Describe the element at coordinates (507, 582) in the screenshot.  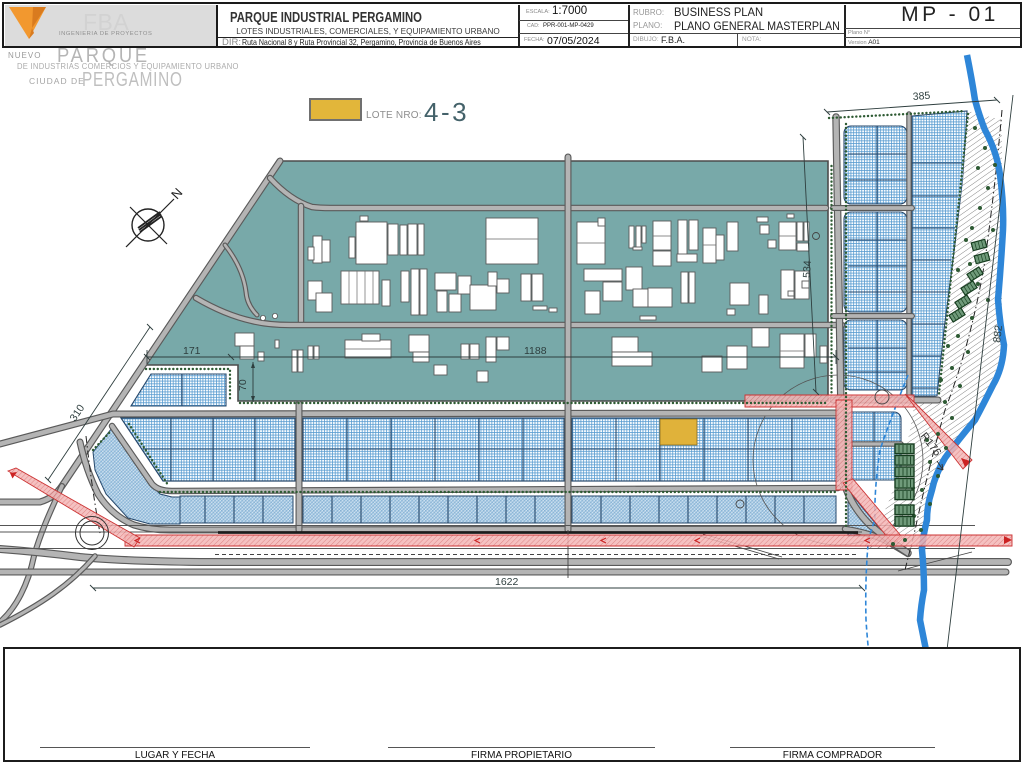
I see `svg-text: 1622` at that location.